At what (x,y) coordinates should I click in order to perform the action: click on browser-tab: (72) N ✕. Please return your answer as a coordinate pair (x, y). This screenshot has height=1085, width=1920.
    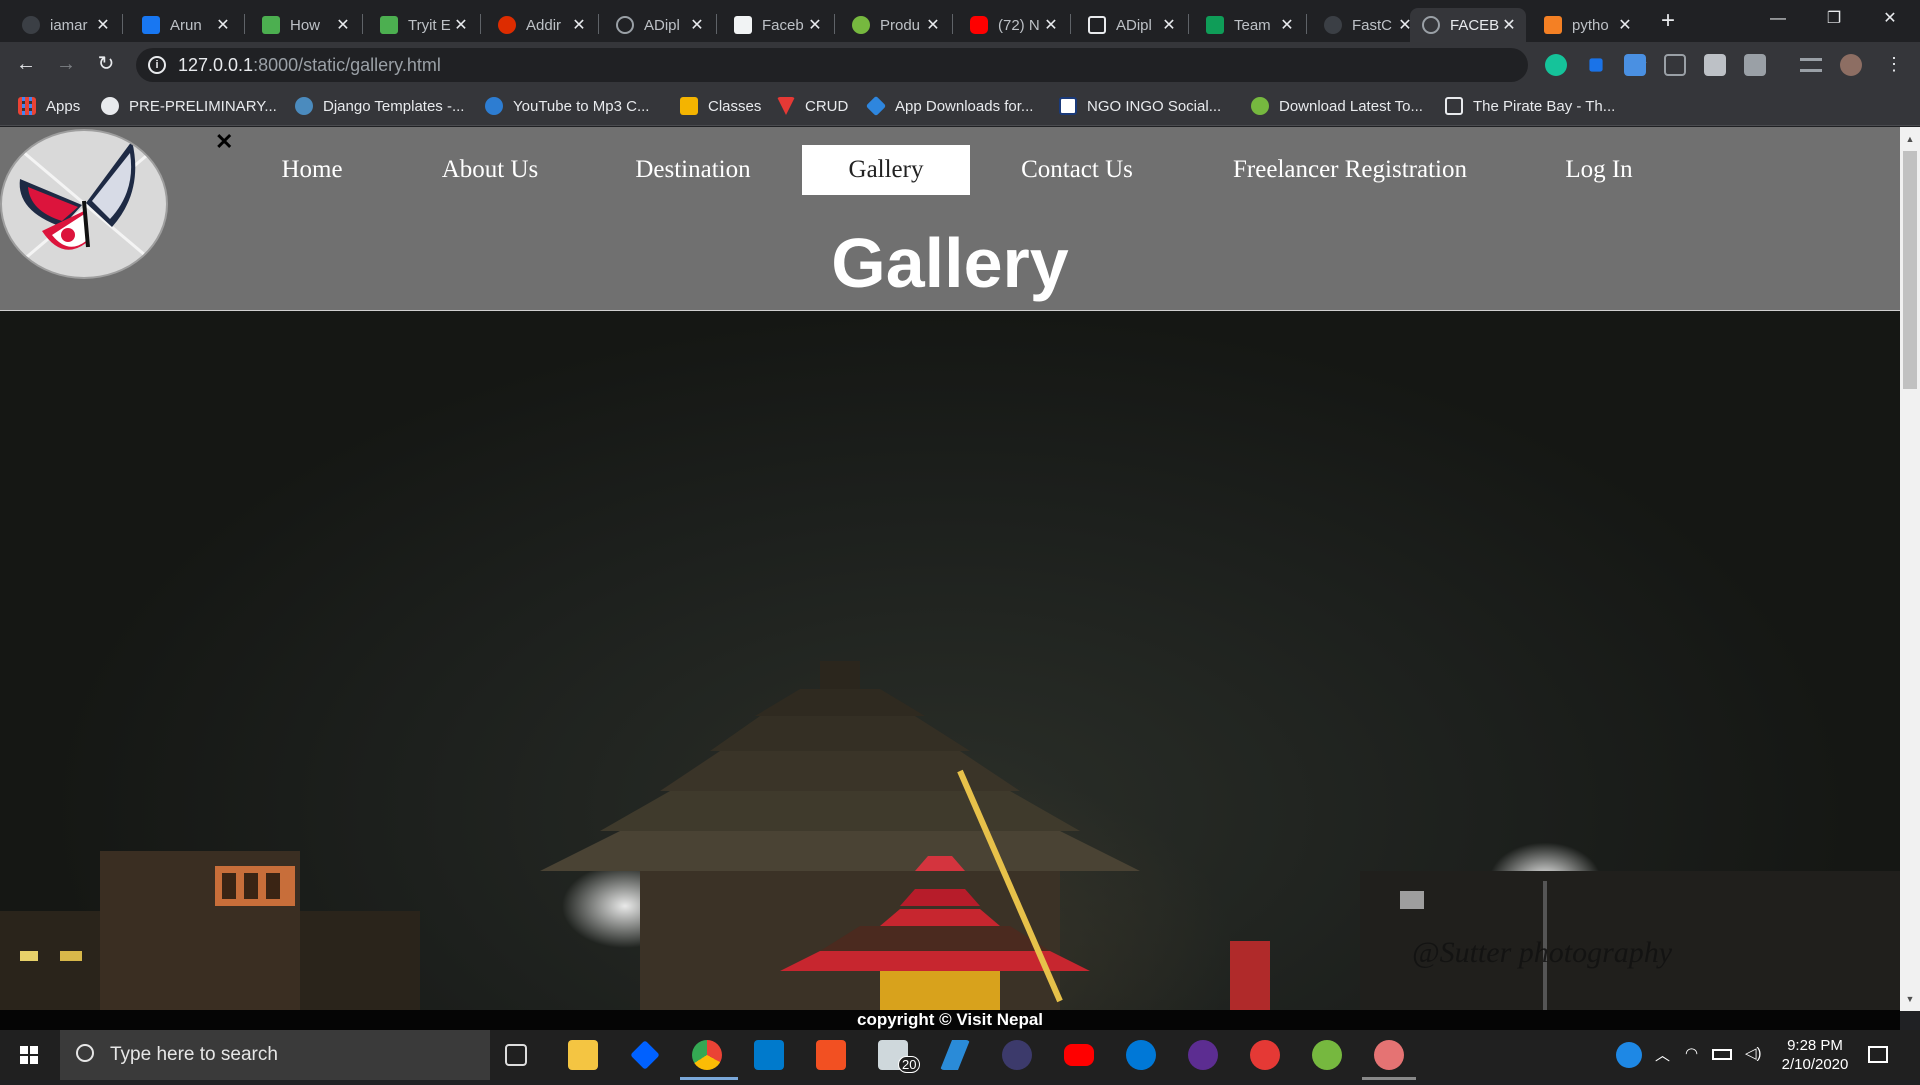
    Looking at the image, I should click on (1013, 25).